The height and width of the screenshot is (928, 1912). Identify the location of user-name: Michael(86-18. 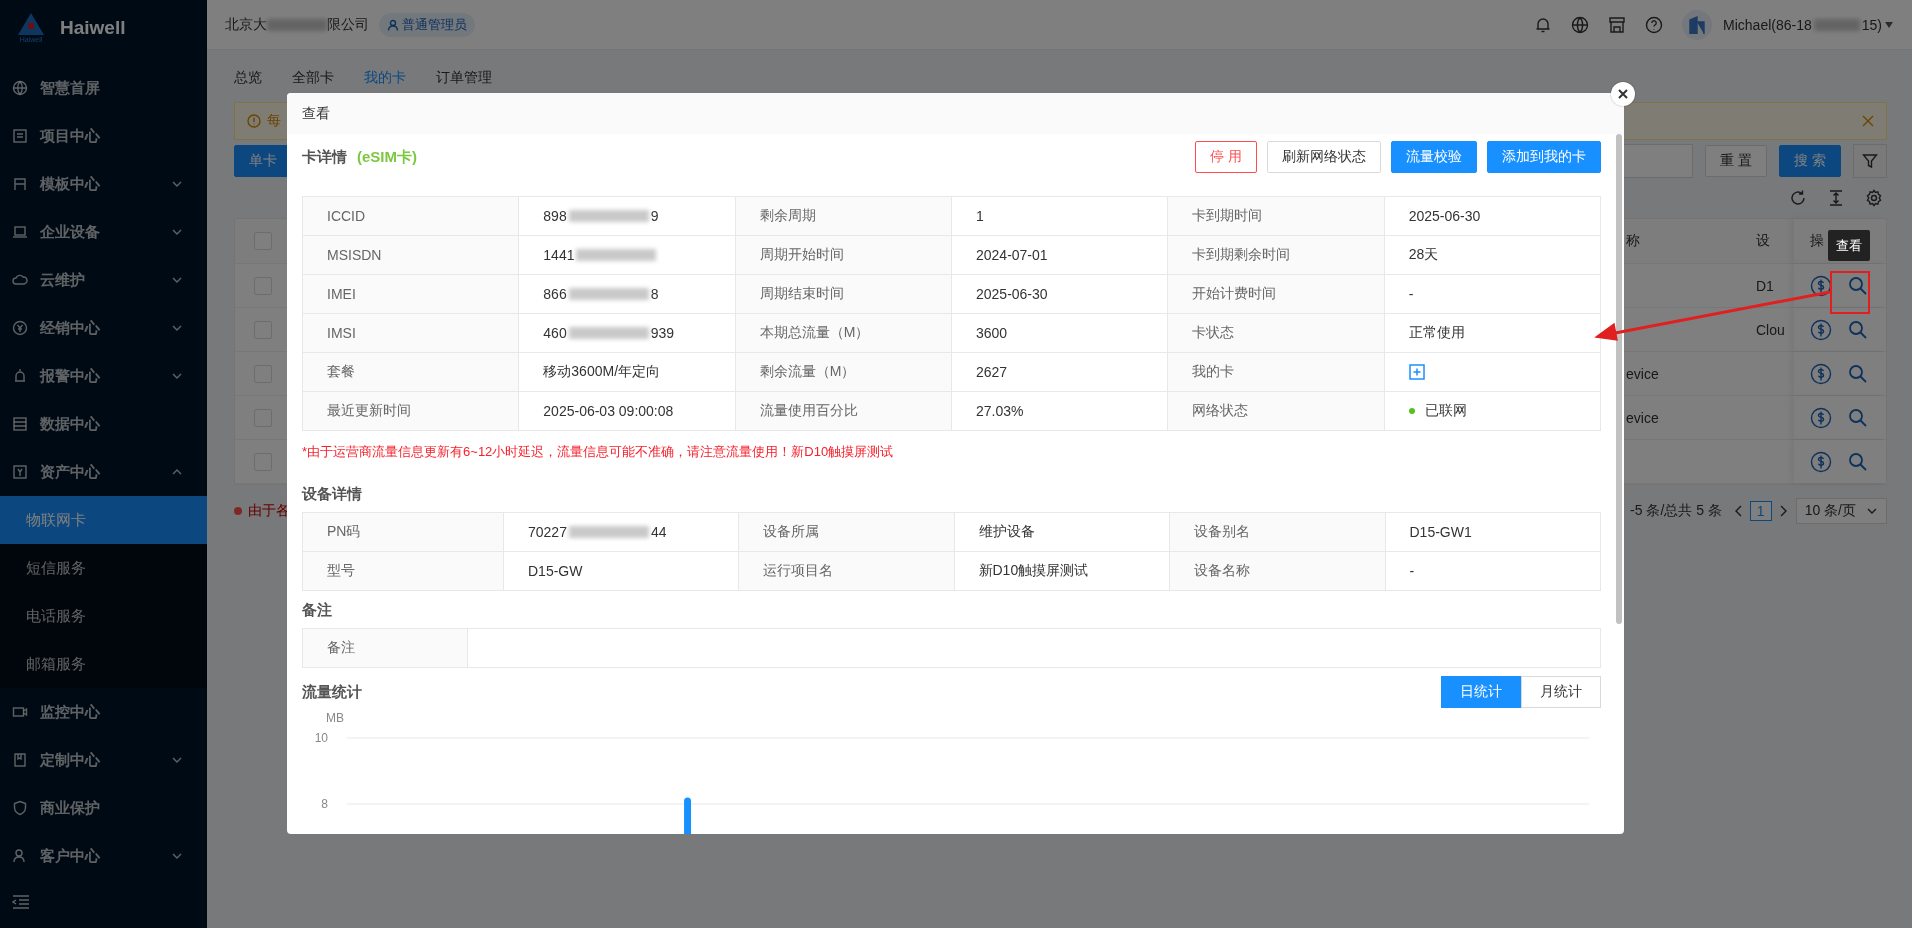
(1767, 24).